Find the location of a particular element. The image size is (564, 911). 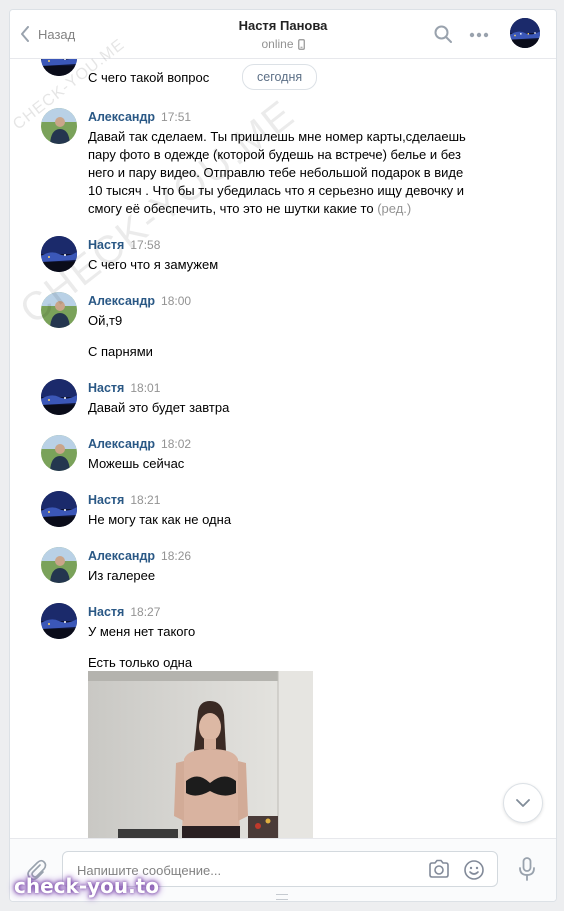

online-status: online is located at coordinates (283, 44).